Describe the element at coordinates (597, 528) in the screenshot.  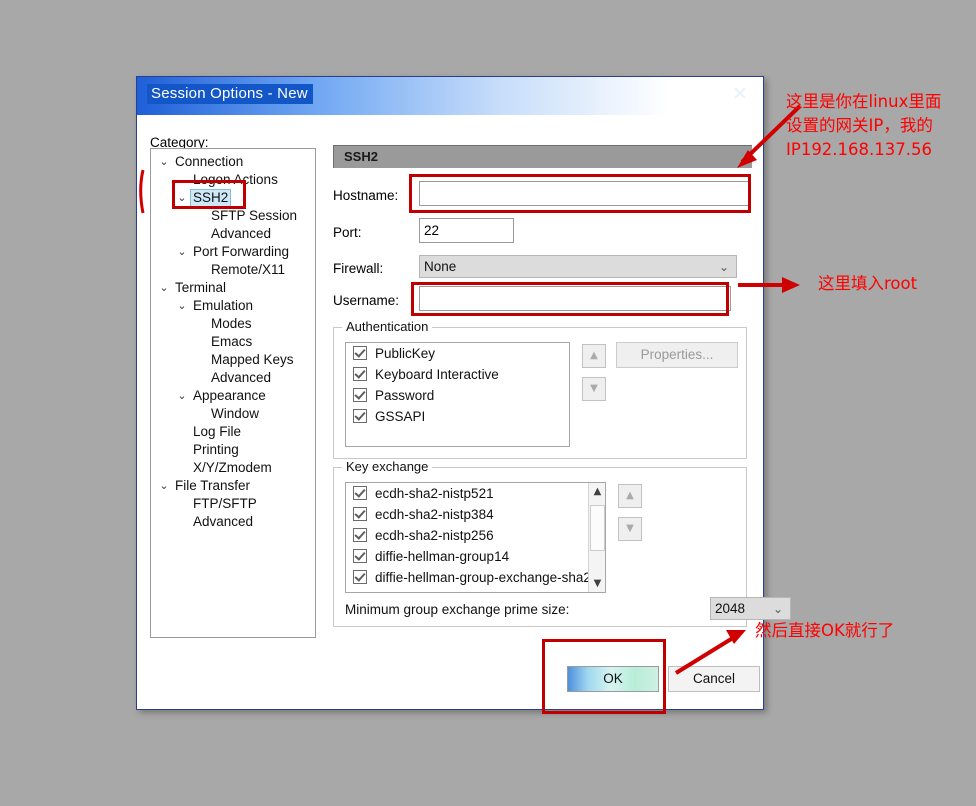
I see `scrollbar-thumb` at that location.